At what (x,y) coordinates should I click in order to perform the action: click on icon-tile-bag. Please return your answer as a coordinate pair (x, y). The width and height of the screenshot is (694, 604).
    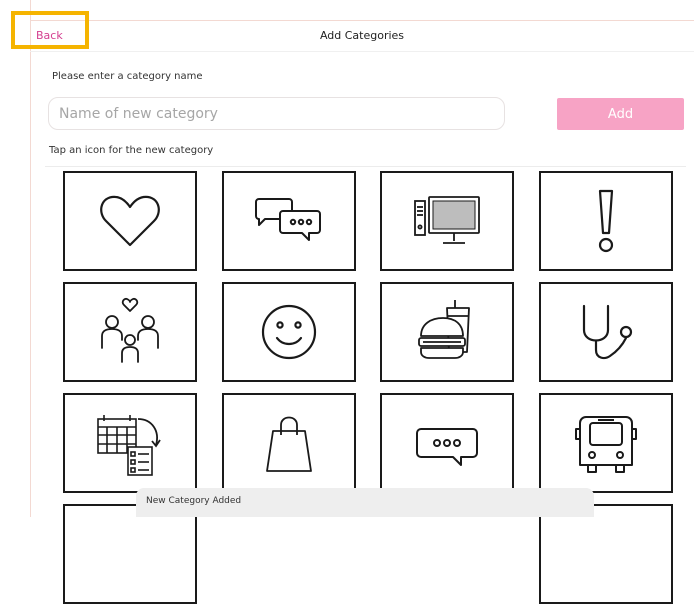
    Looking at the image, I should click on (289, 443).